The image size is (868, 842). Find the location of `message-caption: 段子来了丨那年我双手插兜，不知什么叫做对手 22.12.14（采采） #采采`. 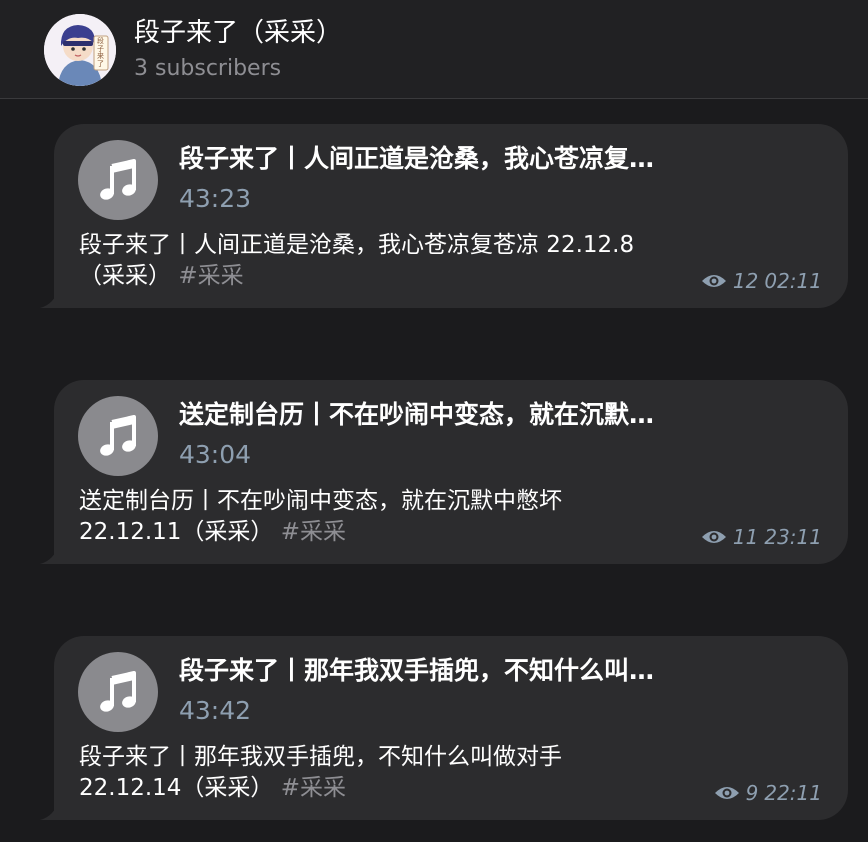

message-caption: 段子来了丨那年我双手插兜，不知什么叫做对手 22.12.14（采采） #采采 is located at coordinates (399, 773).